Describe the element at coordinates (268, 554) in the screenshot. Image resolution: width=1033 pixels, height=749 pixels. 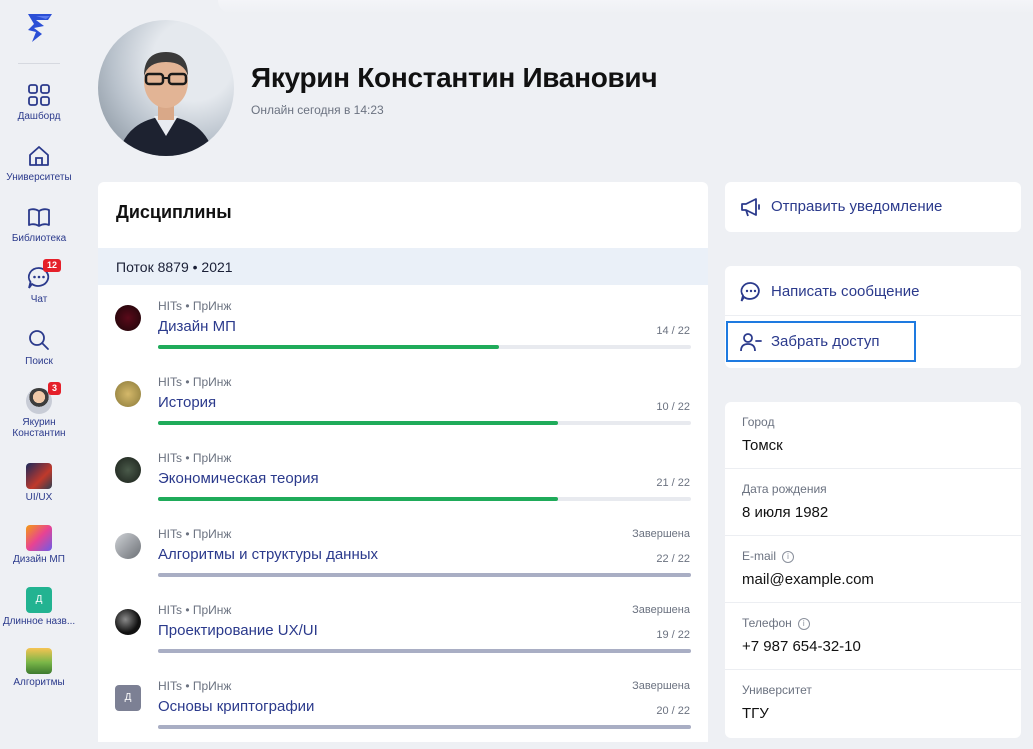
I see `course-name: Алгоритмы и структуры данных` at that location.